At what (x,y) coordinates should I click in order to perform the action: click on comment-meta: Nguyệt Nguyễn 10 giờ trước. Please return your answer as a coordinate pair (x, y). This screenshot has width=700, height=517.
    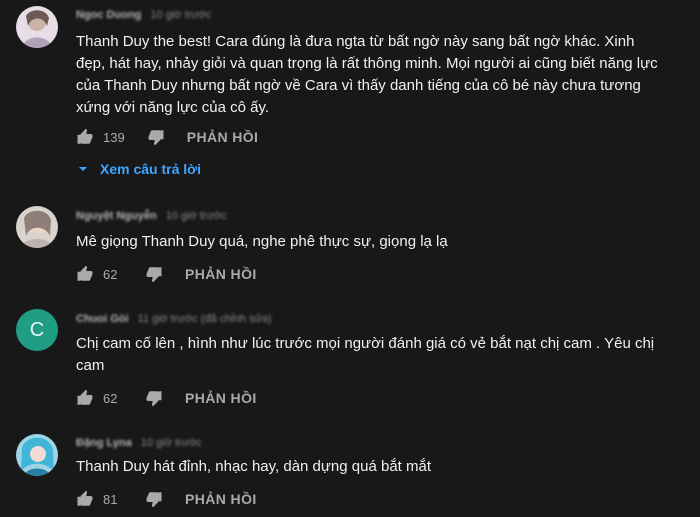
    Looking at the image, I should click on (151, 216).